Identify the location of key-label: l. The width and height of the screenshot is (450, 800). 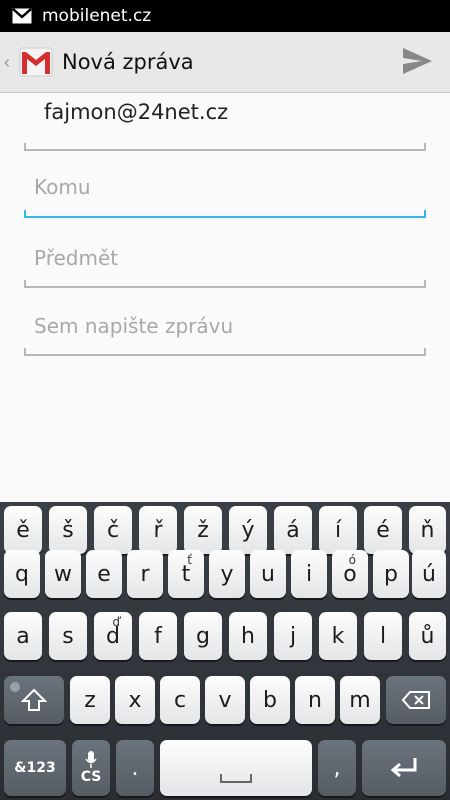
(383, 636).